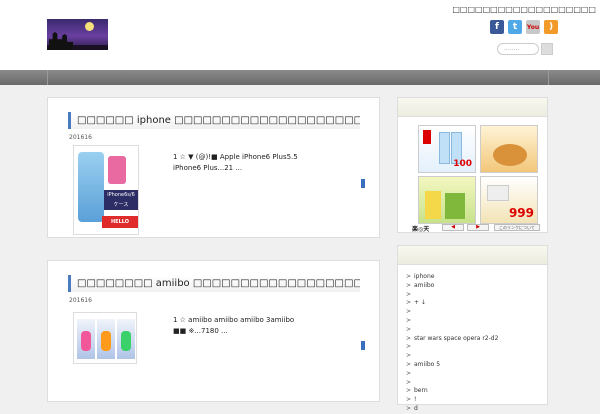 This screenshot has width=600, height=414. What do you see at coordinates (420, 303) in the screenshot?
I see `category-label: + ↓` at bounding box center [420, 303].